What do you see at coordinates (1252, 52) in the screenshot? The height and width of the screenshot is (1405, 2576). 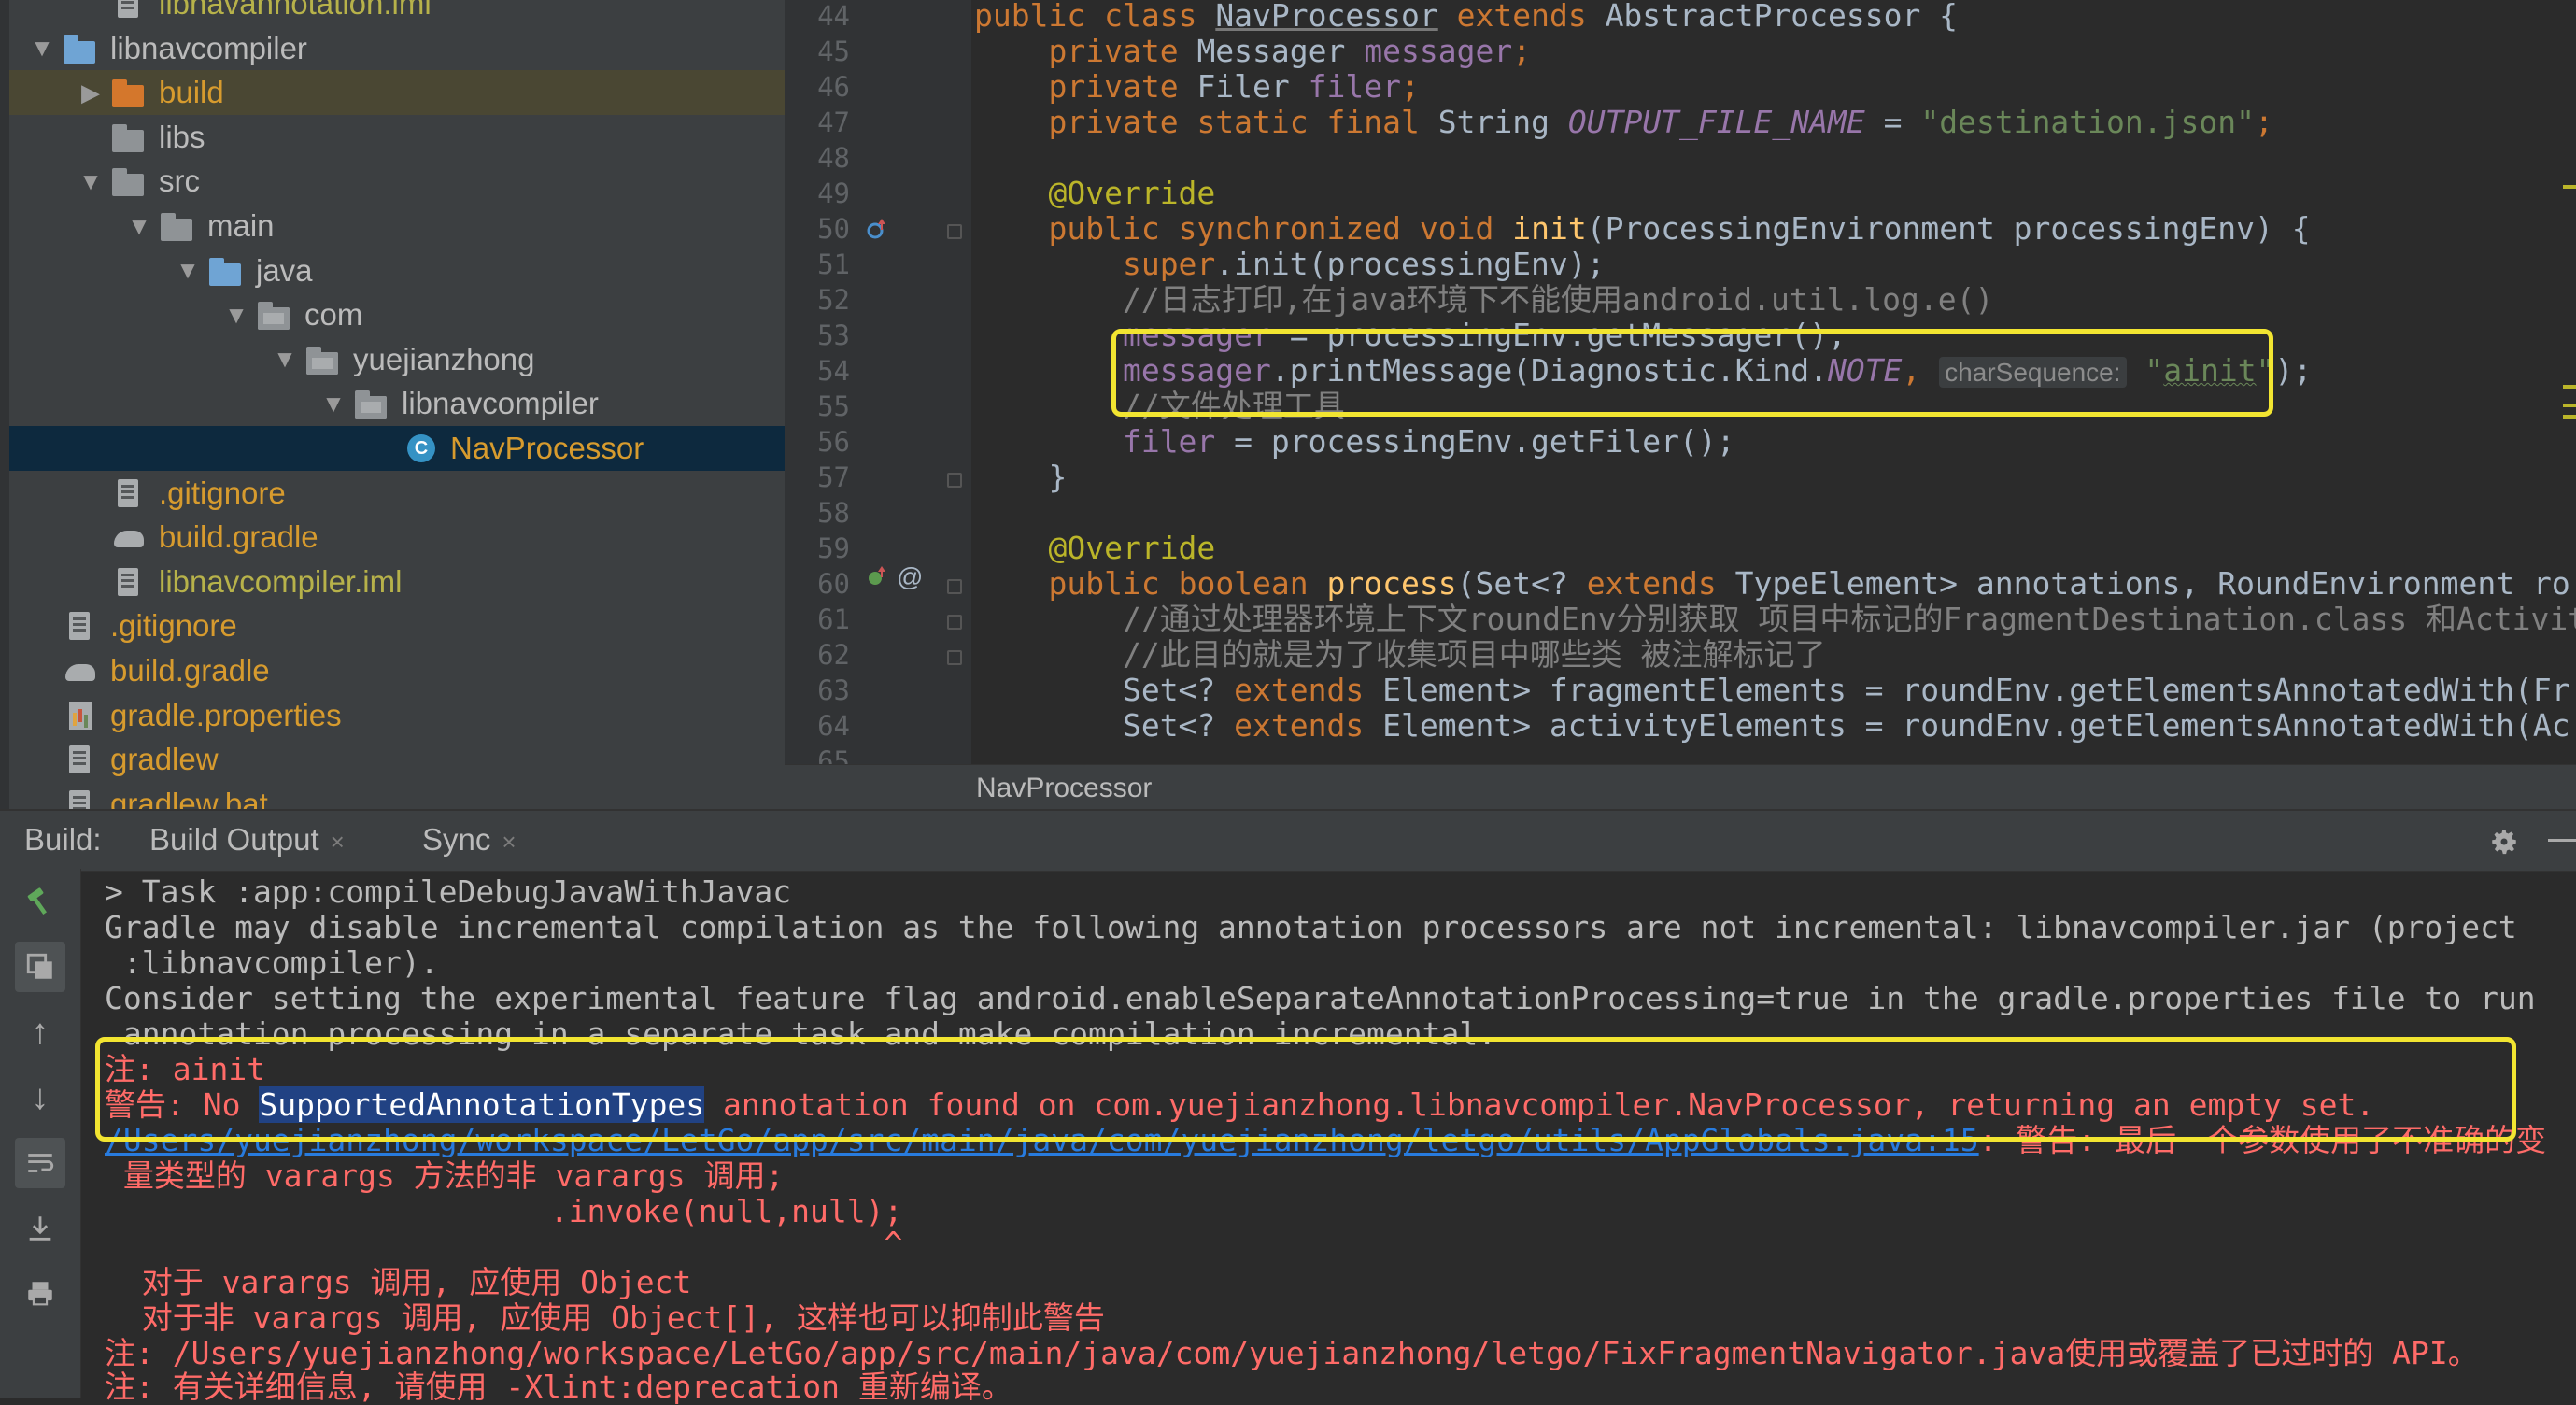 I see `code-line: private Messager messager;` at bounding box center [1252, 52].